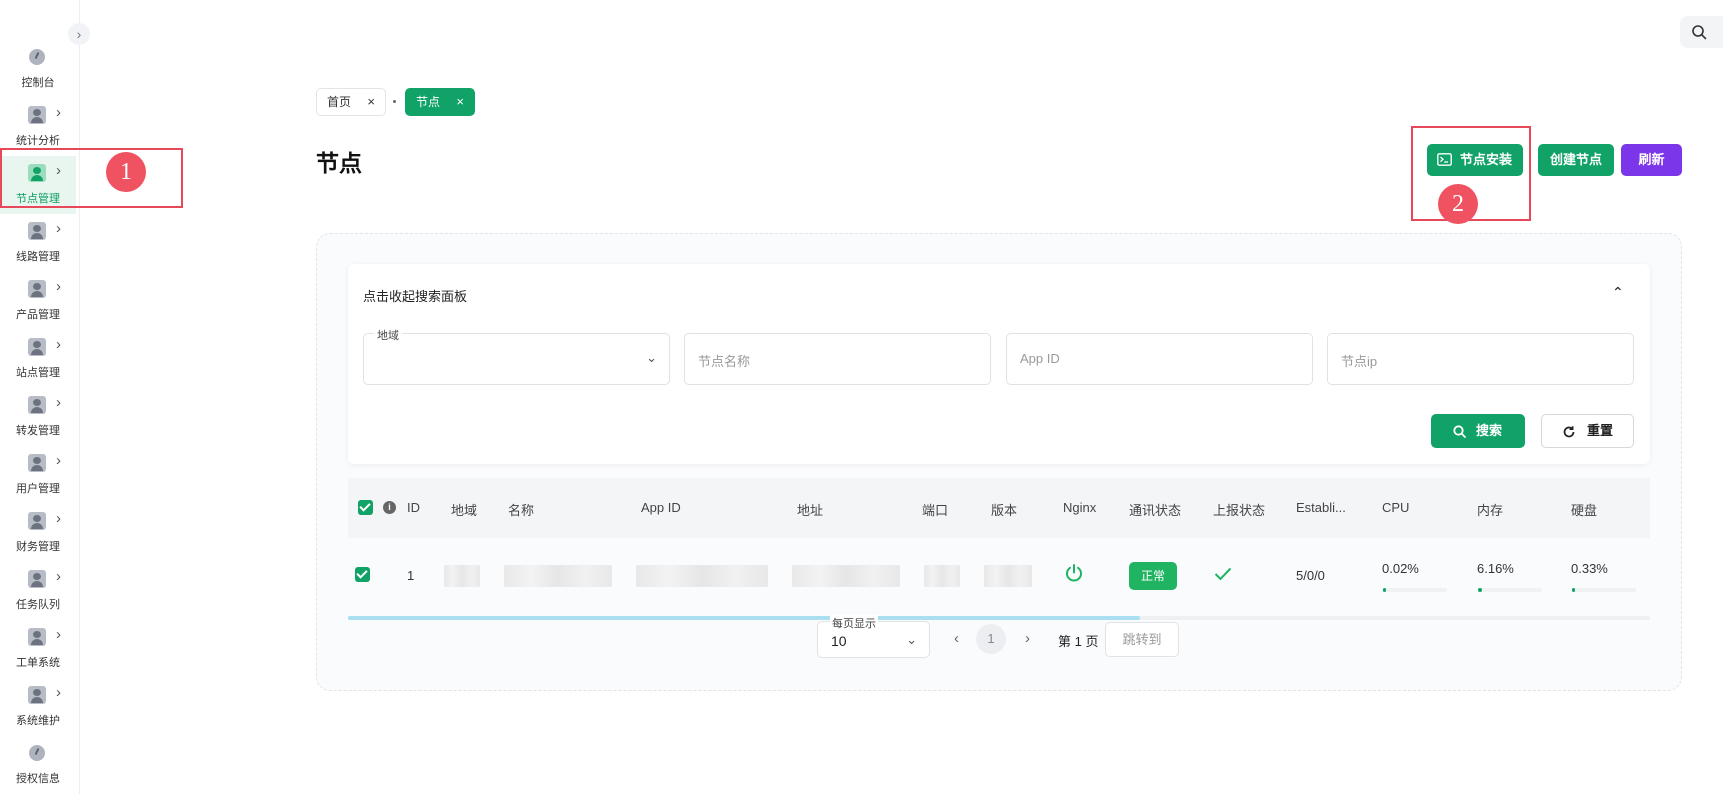 The image size is (1723, 794). Describe the element at coordinates (1651, 160) in the screenshot. I see `refresh-button: 刷新` at that location.